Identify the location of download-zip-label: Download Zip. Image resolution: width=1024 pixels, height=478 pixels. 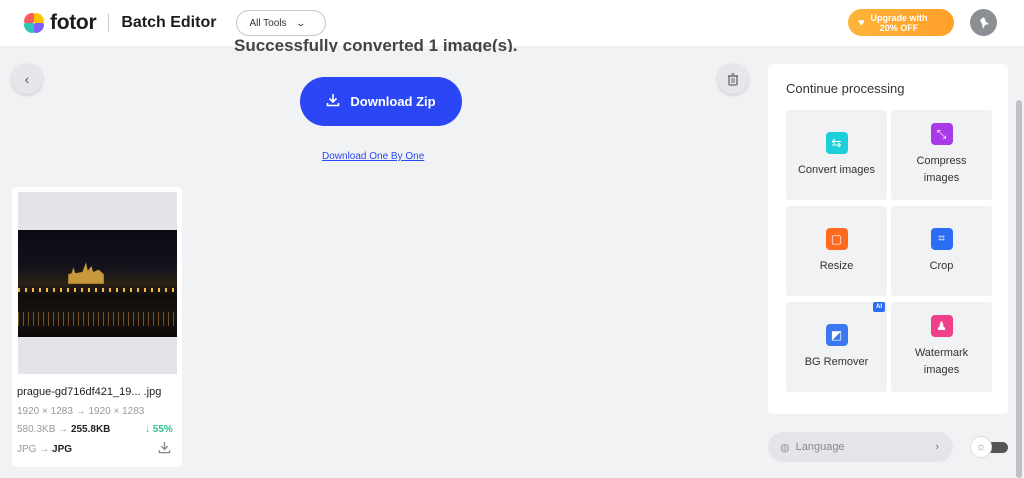
(393, 101).